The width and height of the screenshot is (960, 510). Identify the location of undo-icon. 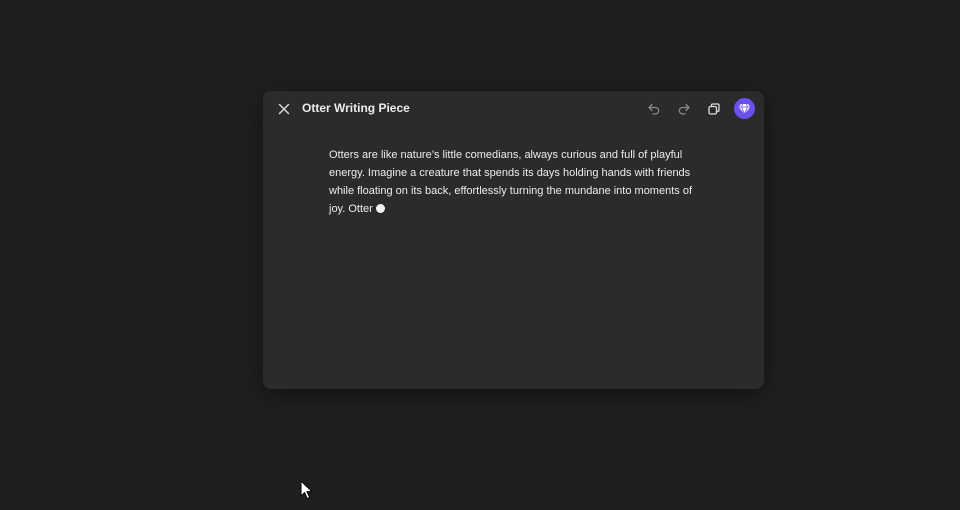
(654, 109).